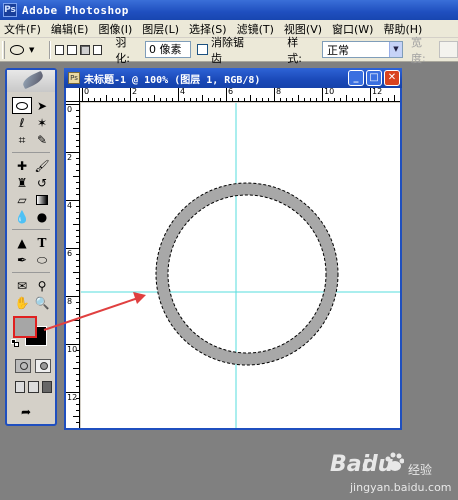  What do you see at coordinates (362, 49) in the screenshot?
I see `style-select: 正常 ▼` at bounding box center [362, 49].